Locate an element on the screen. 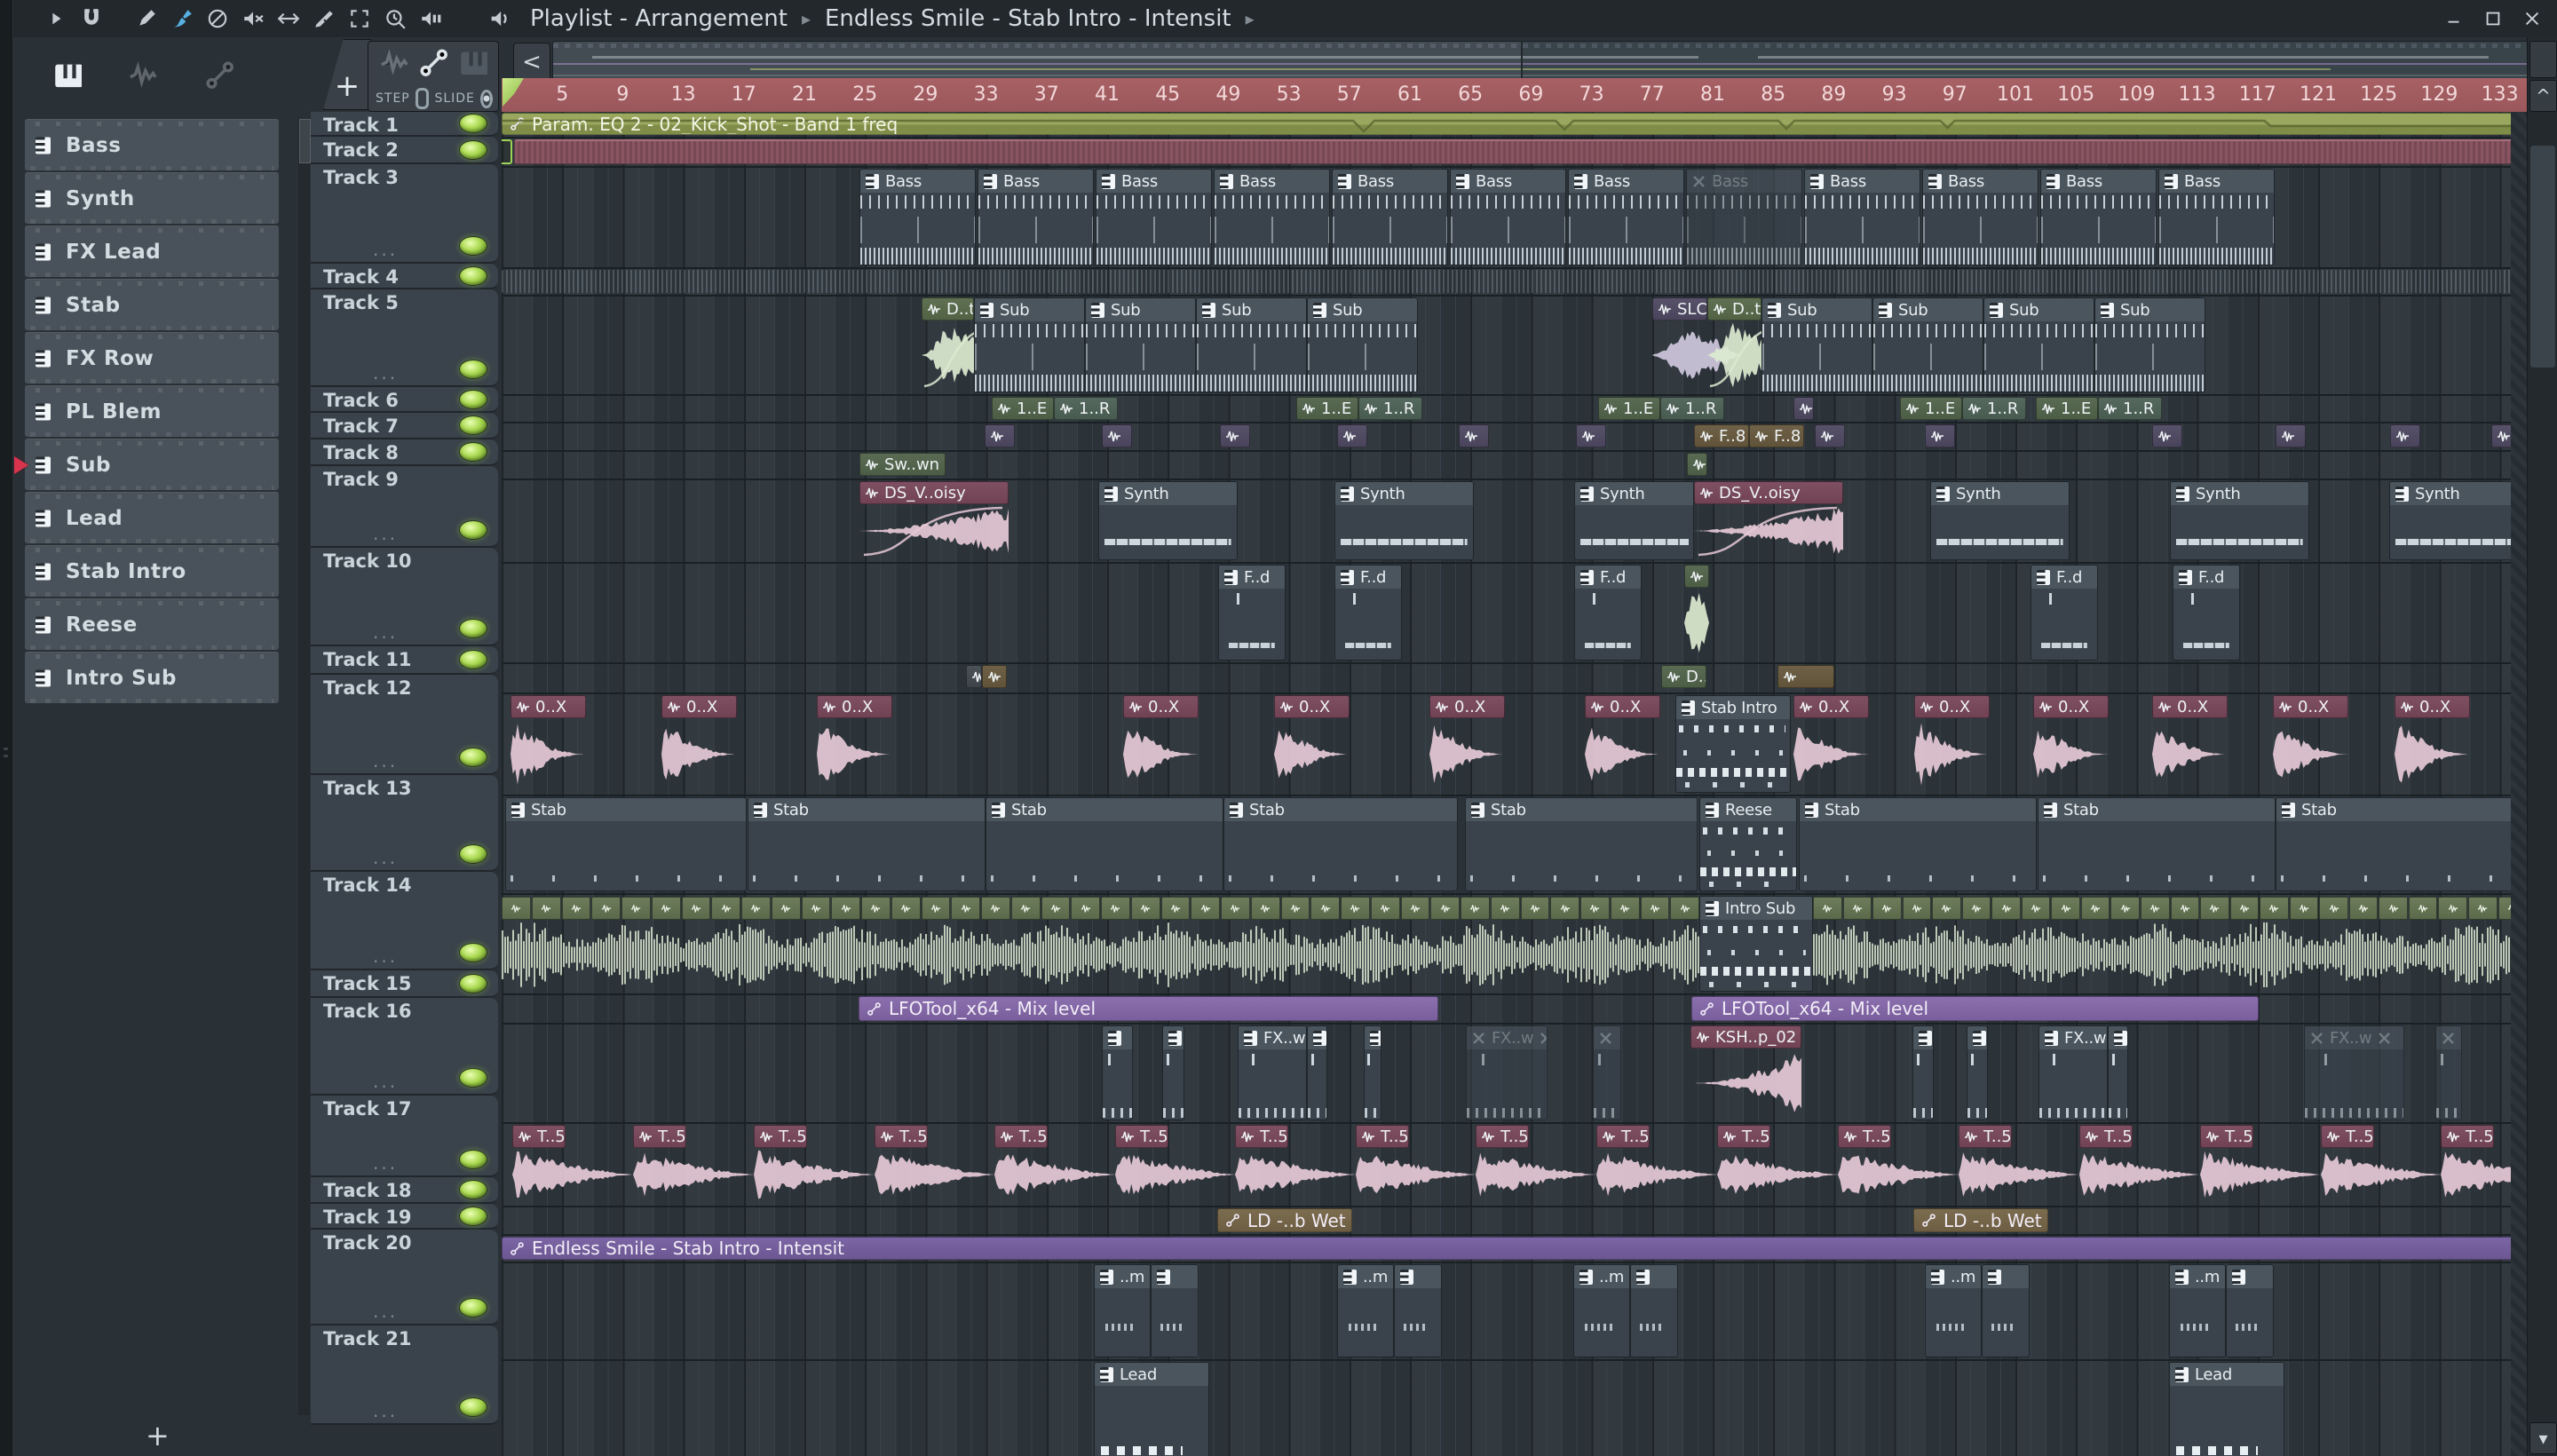  scroll-back-button: < is located at coordinates (531, 62).